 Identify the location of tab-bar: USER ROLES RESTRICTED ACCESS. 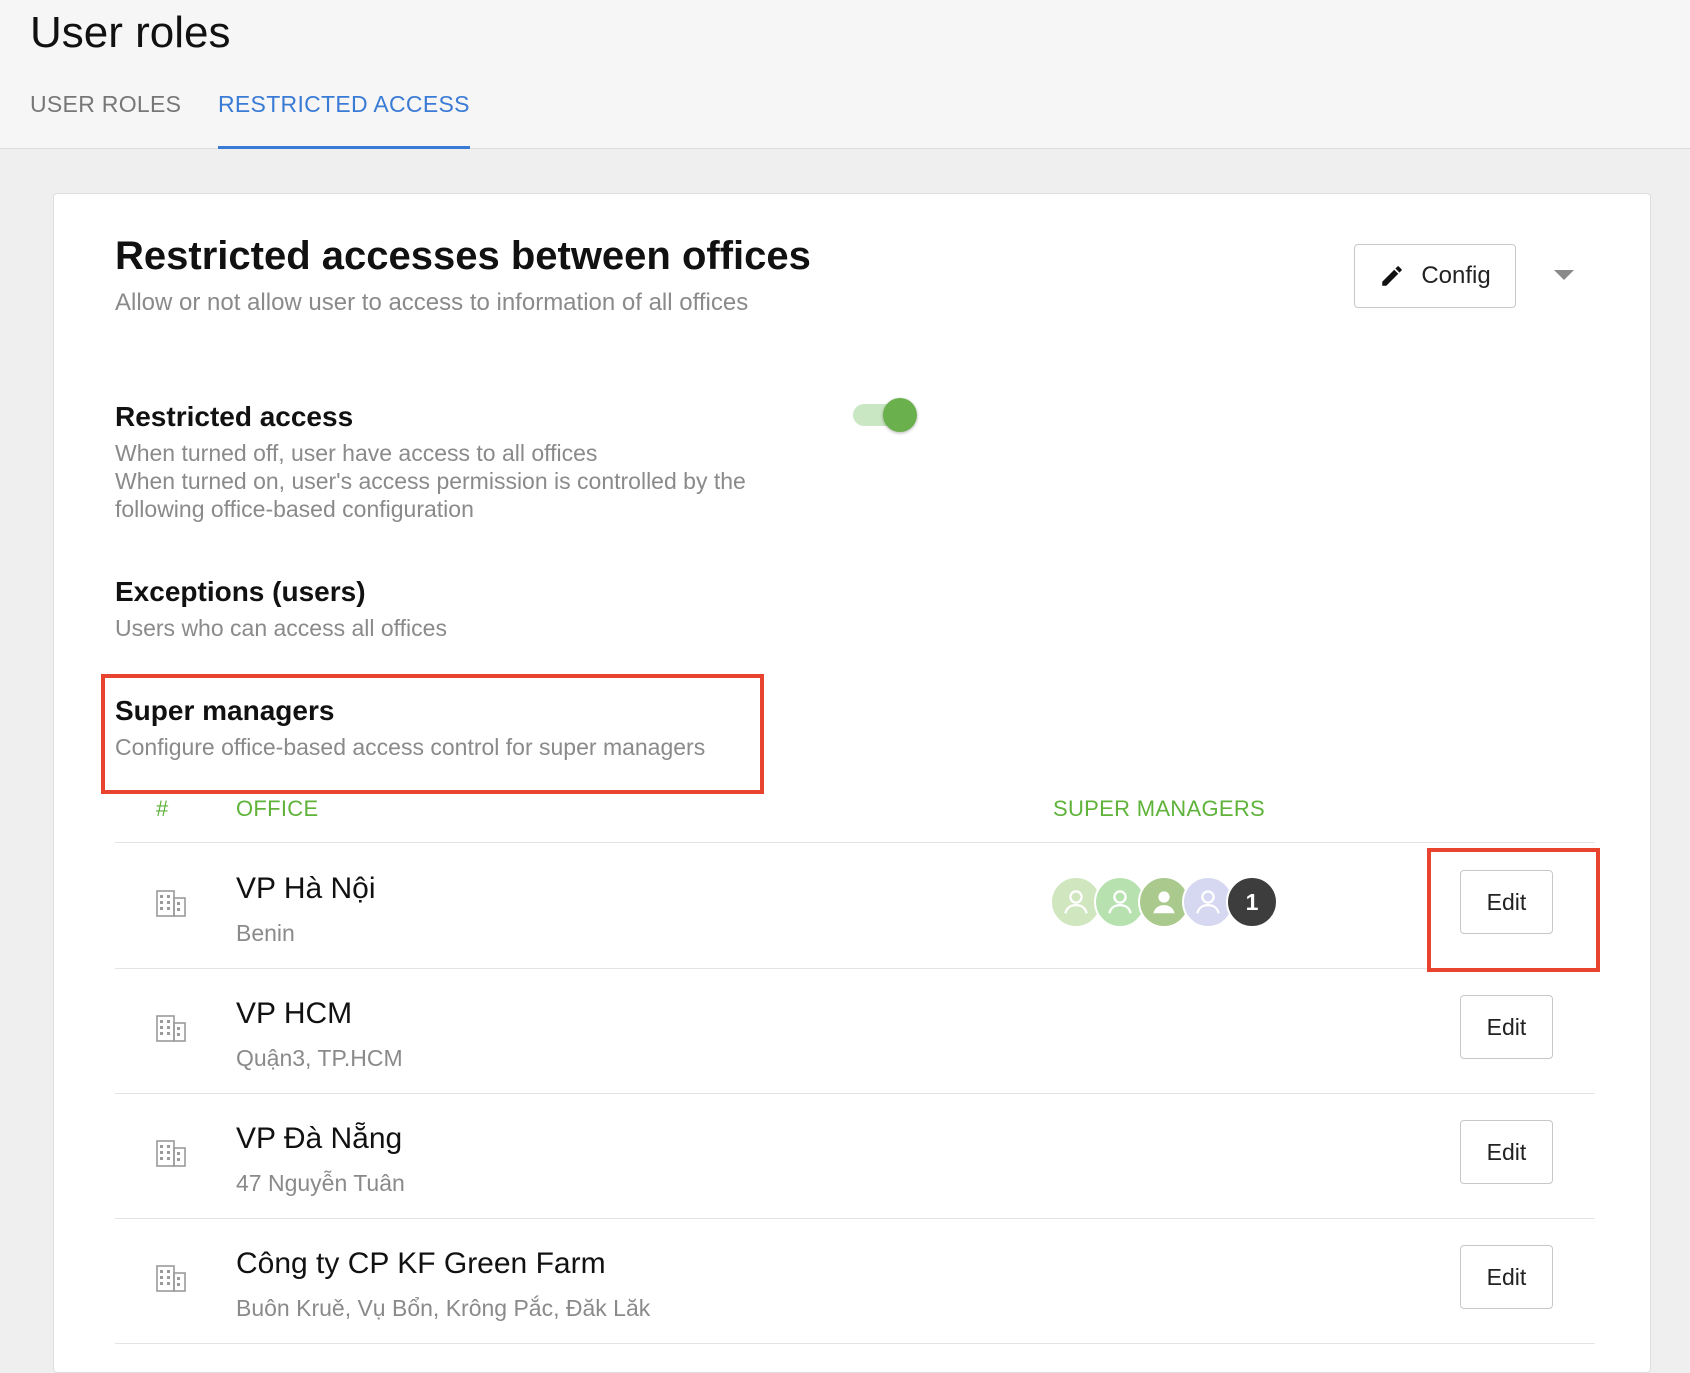
(845, 117).